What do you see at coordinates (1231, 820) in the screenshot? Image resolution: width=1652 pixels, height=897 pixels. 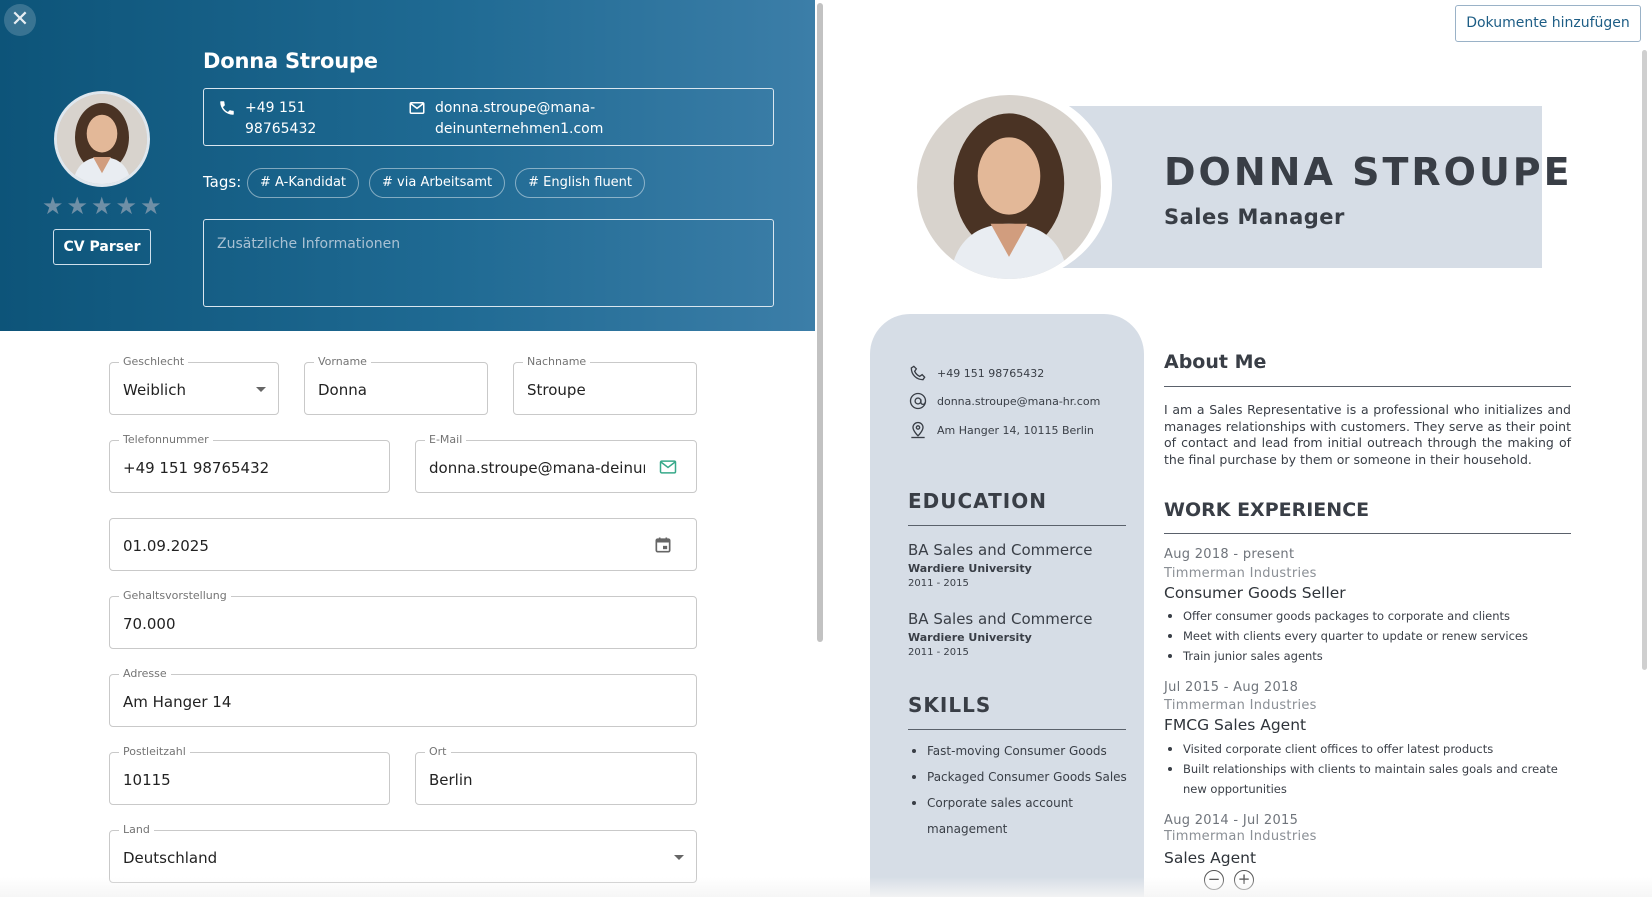 I see `cv-job-period: Aug 2014 - Jul 2015` at bounding box center [1231, 820].